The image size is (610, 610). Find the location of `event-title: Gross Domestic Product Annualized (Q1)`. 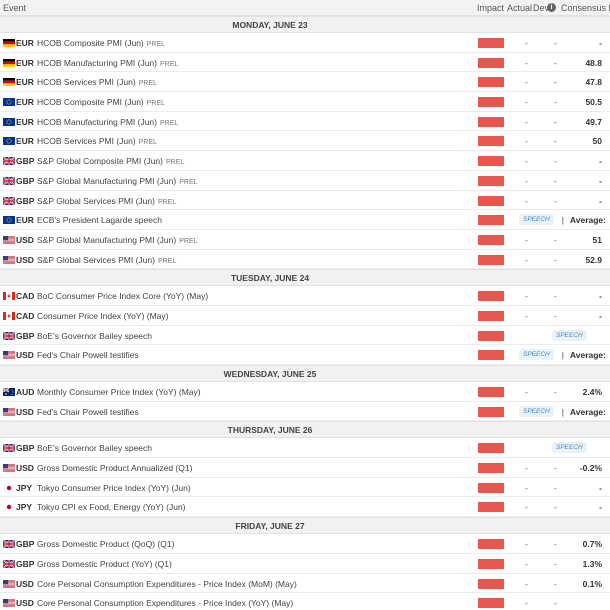

event-title: Gross Domestic Product Annualized (Q1) is located at coordinates (114, 468).